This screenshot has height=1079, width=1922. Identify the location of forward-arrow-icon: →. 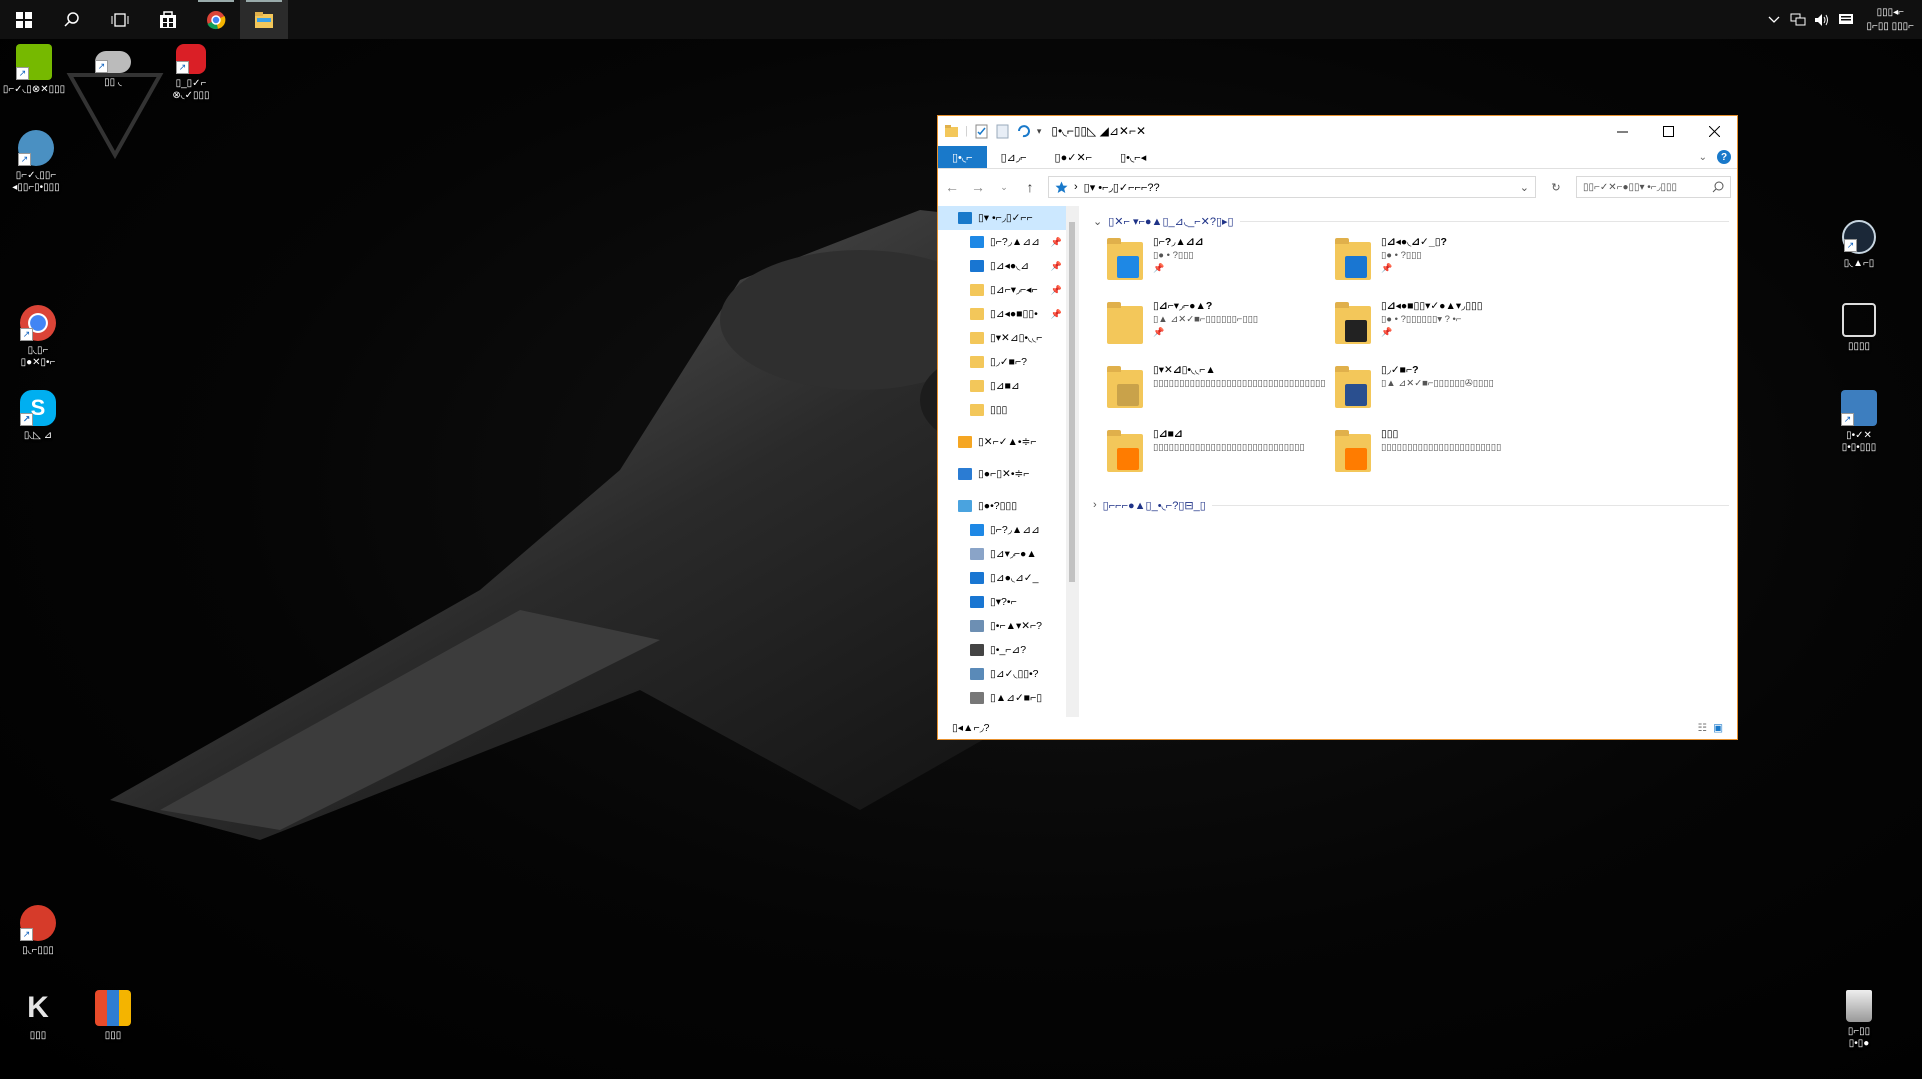
(978, 187).